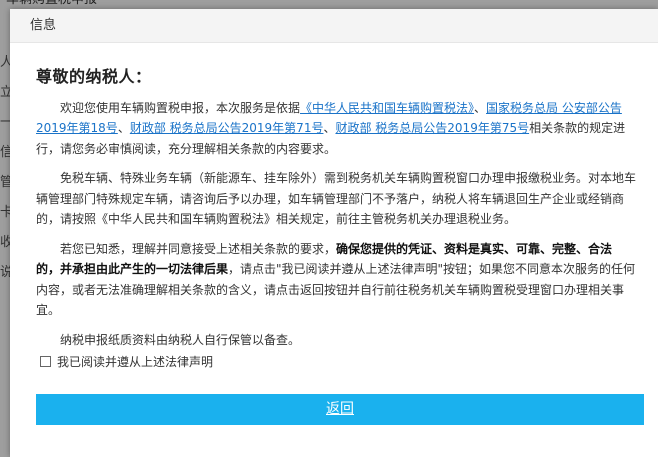  Describe the element at coordinates (94, 76) in the screenshot. I see `greeting: 尊敬的纳税人：` at that location.